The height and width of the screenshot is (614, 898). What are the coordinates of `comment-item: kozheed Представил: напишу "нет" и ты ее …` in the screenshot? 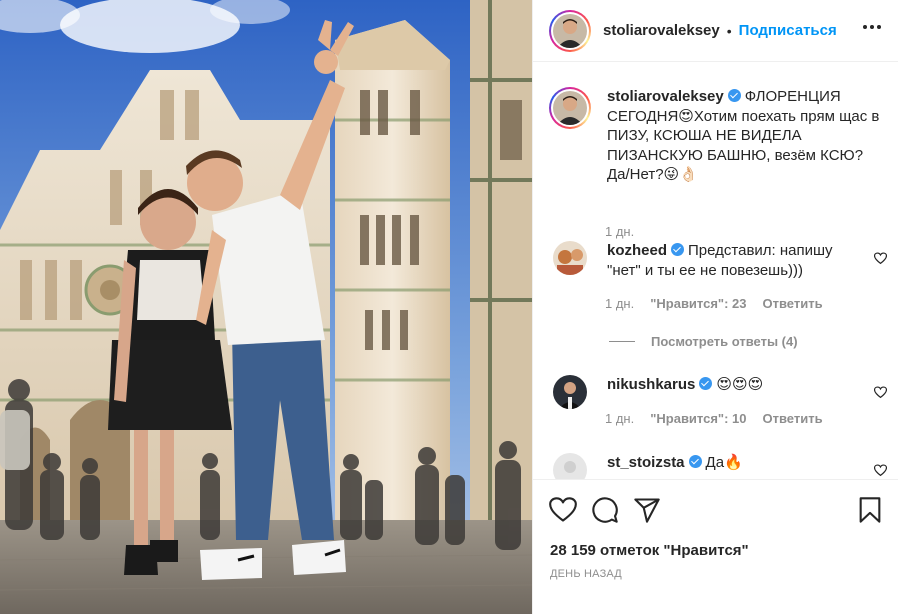 It's located at (719, 276).